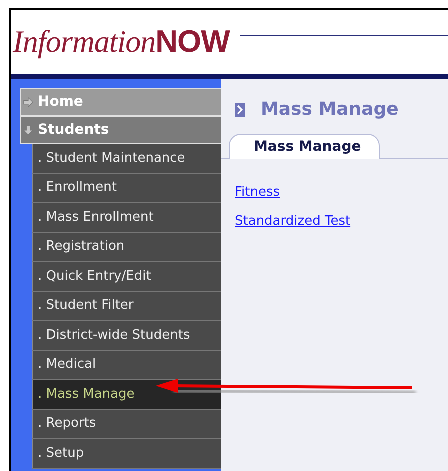  What do you see at coordinates (126, 277) in the screenshot?
I see `sidebar-item: . Quick Entry/Edit` at bounding box center [126, 277].